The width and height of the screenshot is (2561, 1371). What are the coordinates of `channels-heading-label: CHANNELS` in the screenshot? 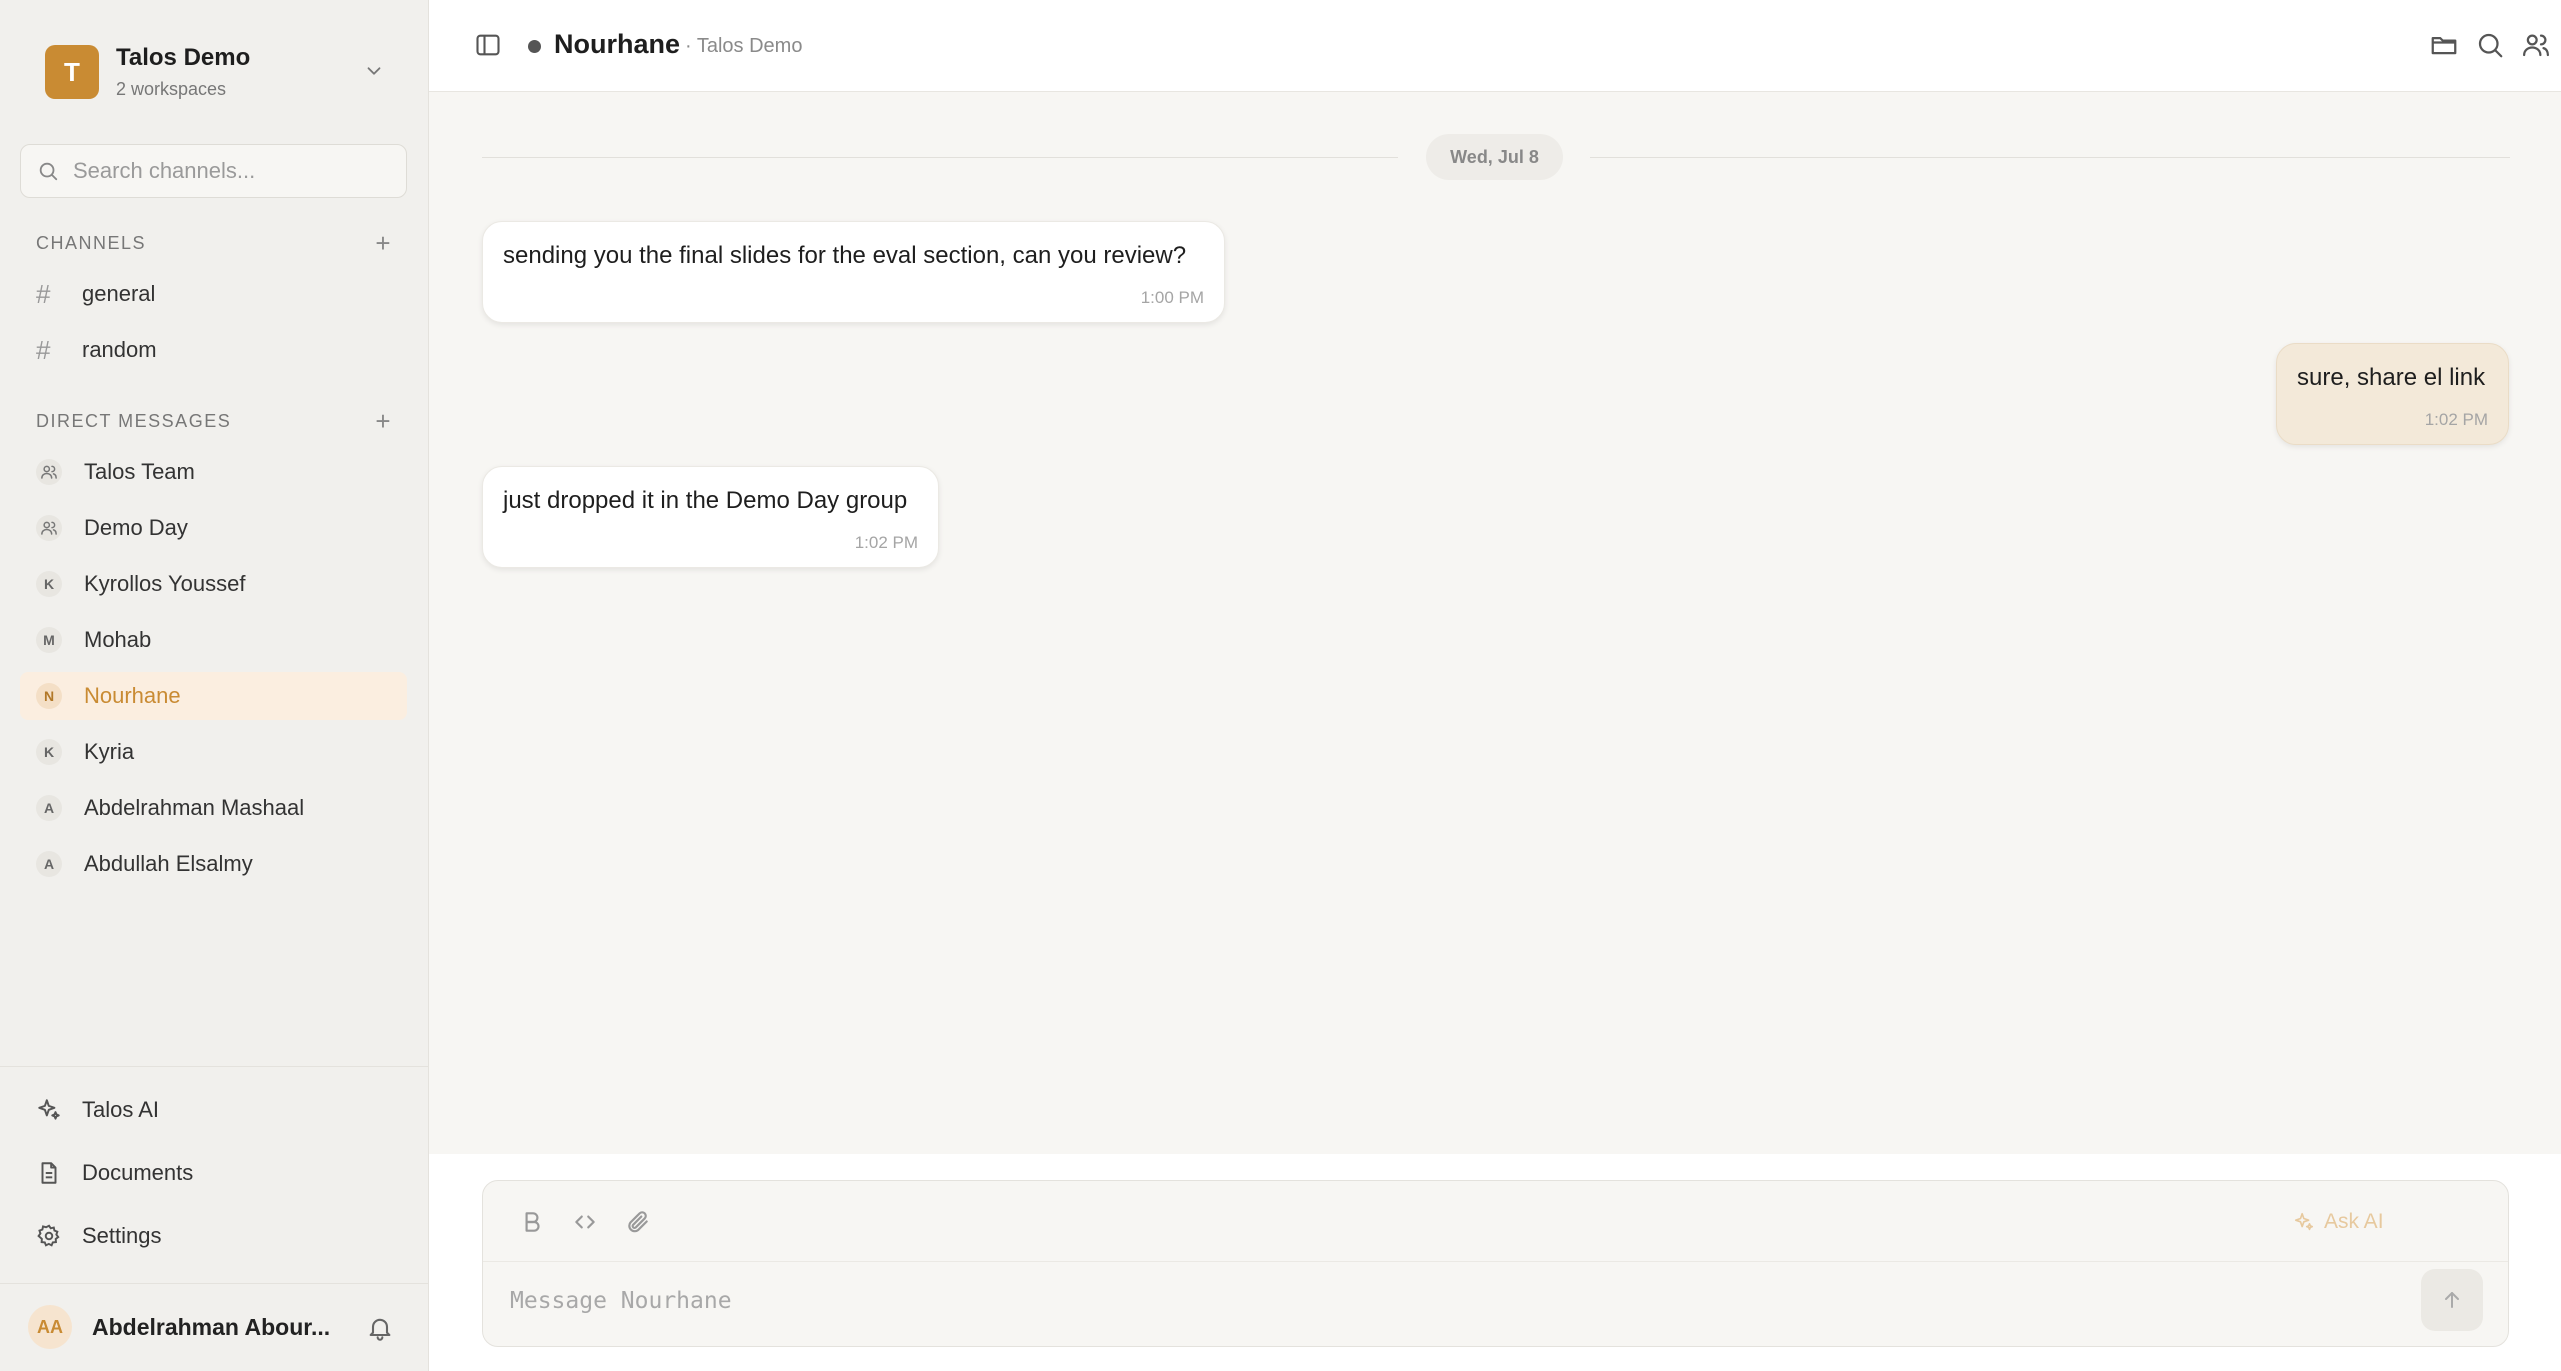 It's located at (91, 242).